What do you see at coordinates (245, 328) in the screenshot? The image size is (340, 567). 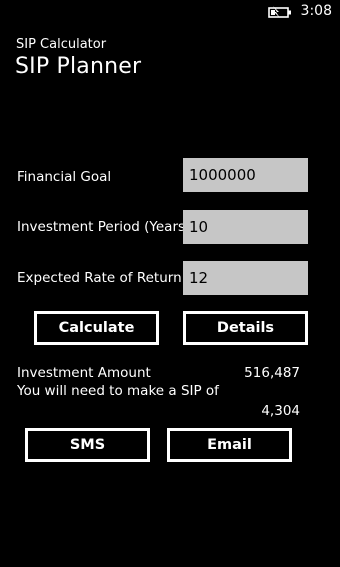 I see `details-button: Details` at bounding box center [245, 328].